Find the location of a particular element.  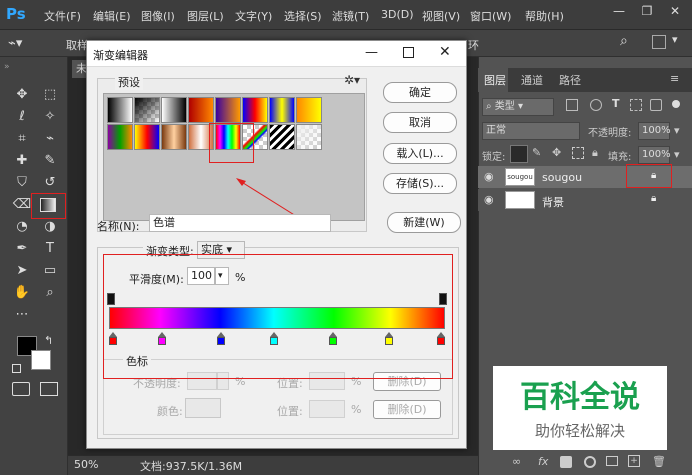

blend-mode-select: 正常 is located at coordinates (531, 131).